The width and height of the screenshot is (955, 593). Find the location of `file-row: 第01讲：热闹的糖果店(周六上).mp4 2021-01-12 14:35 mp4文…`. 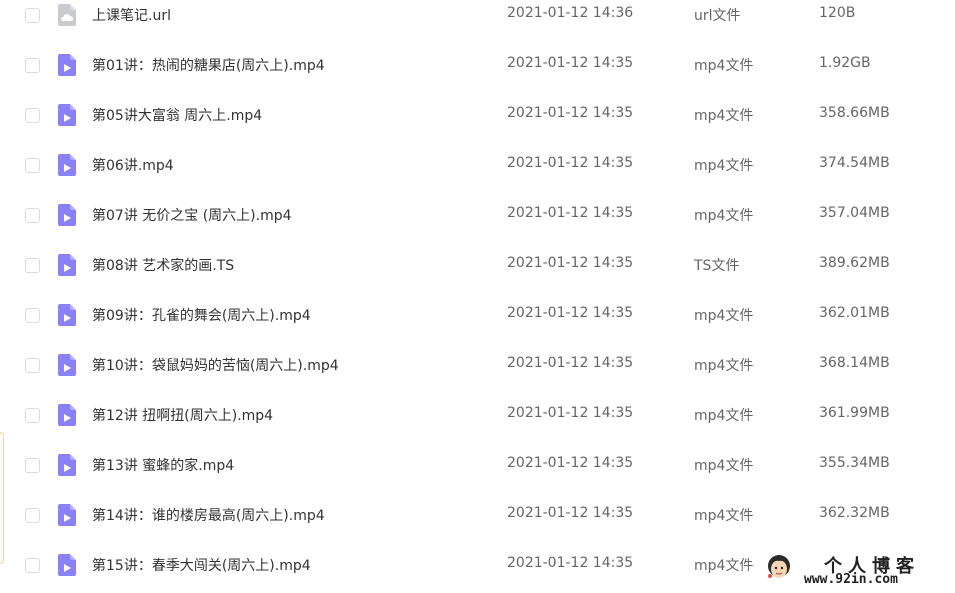

file-row: 第01讲：热闹的糖果店(周六上).mp4 2021-01-12 14:35 mp4文… is located at coordinates (477, 75).